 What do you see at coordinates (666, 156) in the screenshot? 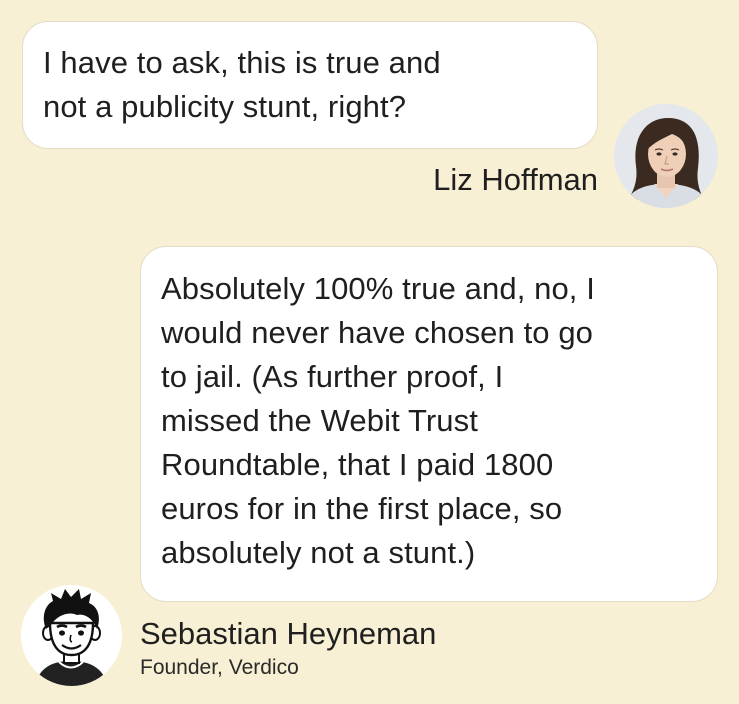
I see `liz-avatar-icon` at bounding box center [666, 156].